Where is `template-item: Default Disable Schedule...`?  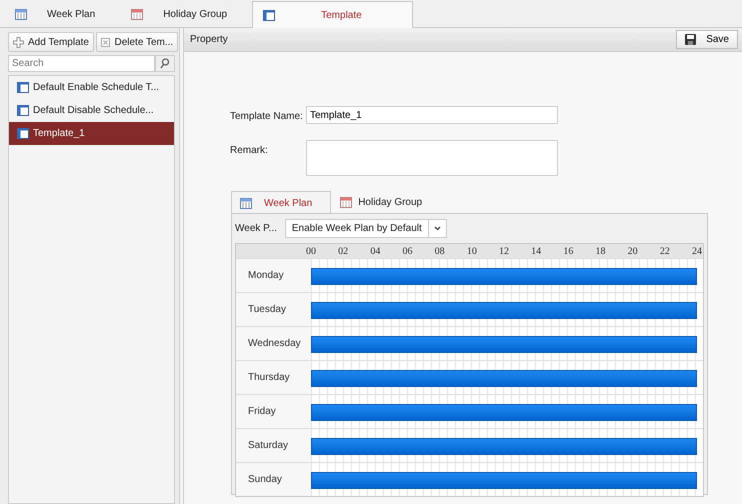 template-item: Default Disable Schedule... is located at coordinates (91, 110).